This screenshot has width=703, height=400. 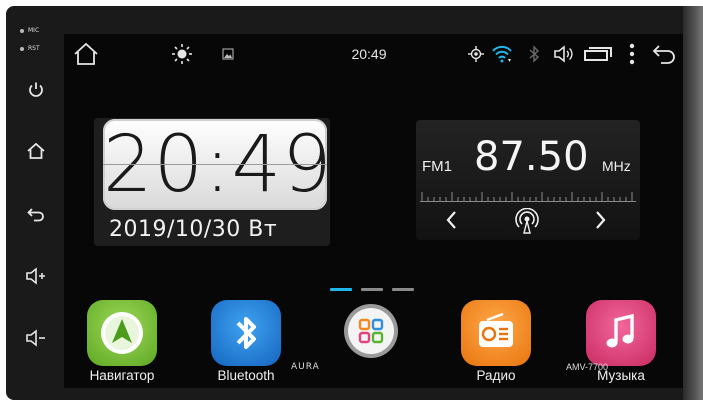 I want to click on bluetooth-indicator, so click(x=534, y=54).